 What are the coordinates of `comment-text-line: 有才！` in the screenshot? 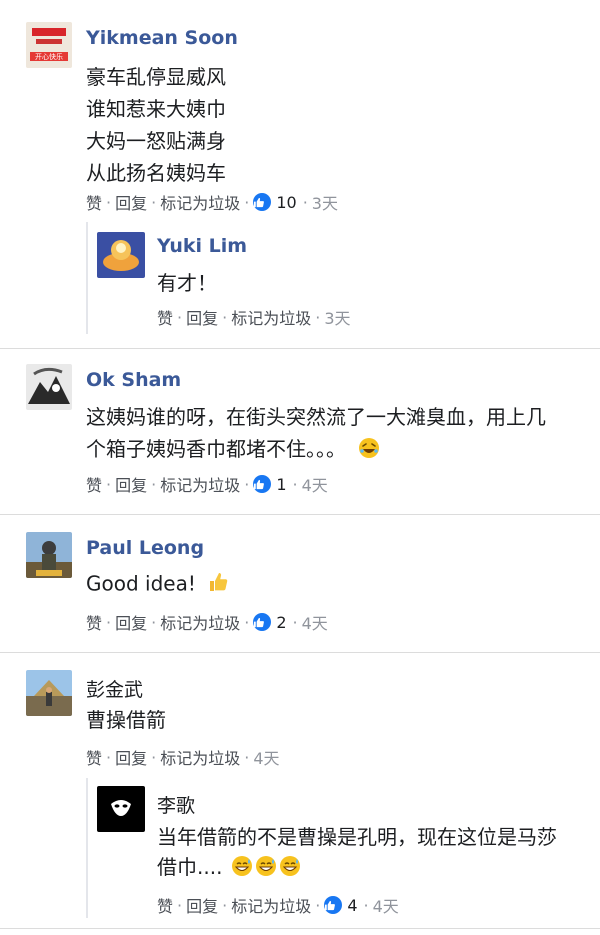 It's located at (187, 283).